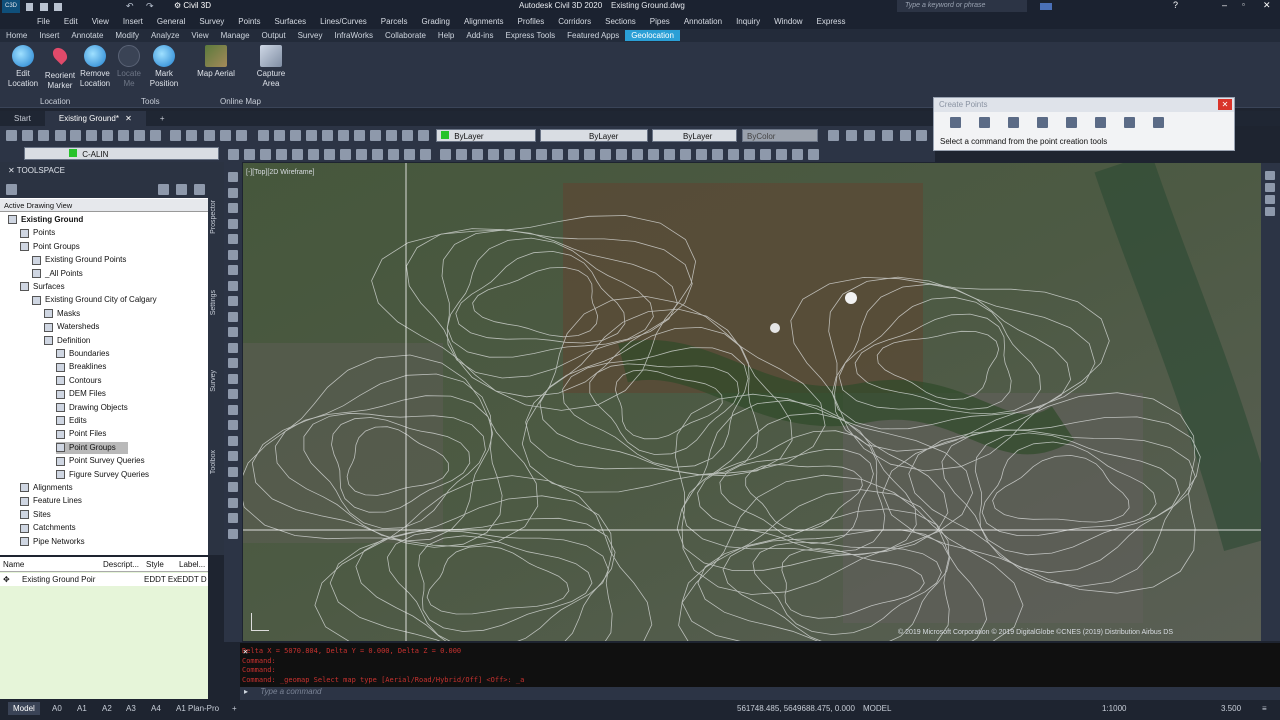 The height and width of the screenshot is (720, 1280). What do you see at coordinates (788, 21) in the screenshot?
I see `menu-item-window: Window` at bounding box center [788, 21].